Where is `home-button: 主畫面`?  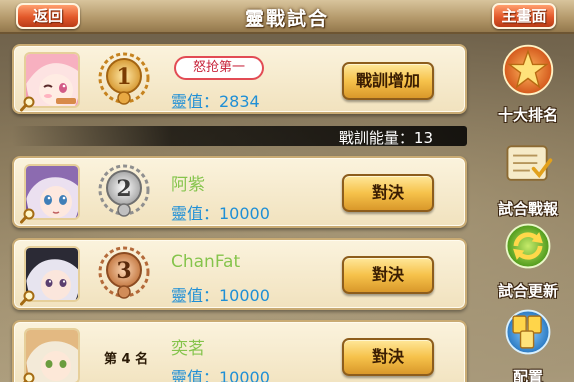 home-button: 主畫面 is located at coordinates (524, 16).